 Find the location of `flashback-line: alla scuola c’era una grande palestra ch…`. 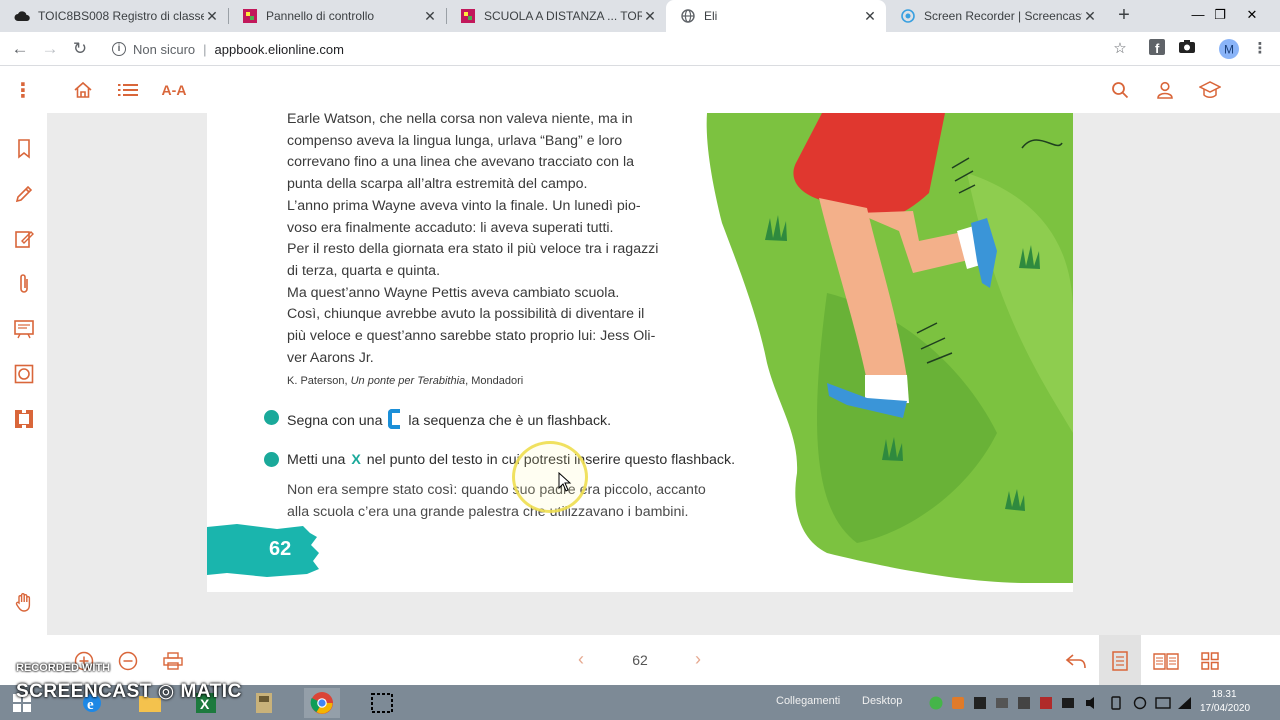

flashback-line: alla scuola c’era una grande palestra ch… is located at coordinates (488, 511).